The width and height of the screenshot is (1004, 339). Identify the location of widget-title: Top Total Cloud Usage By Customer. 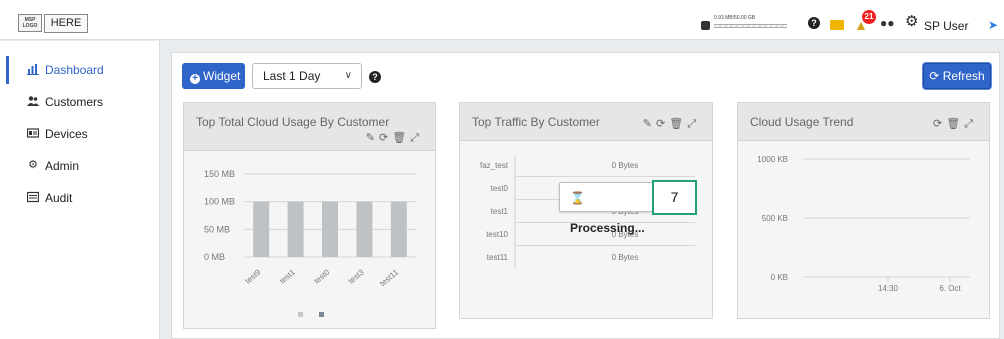
(293, 122).